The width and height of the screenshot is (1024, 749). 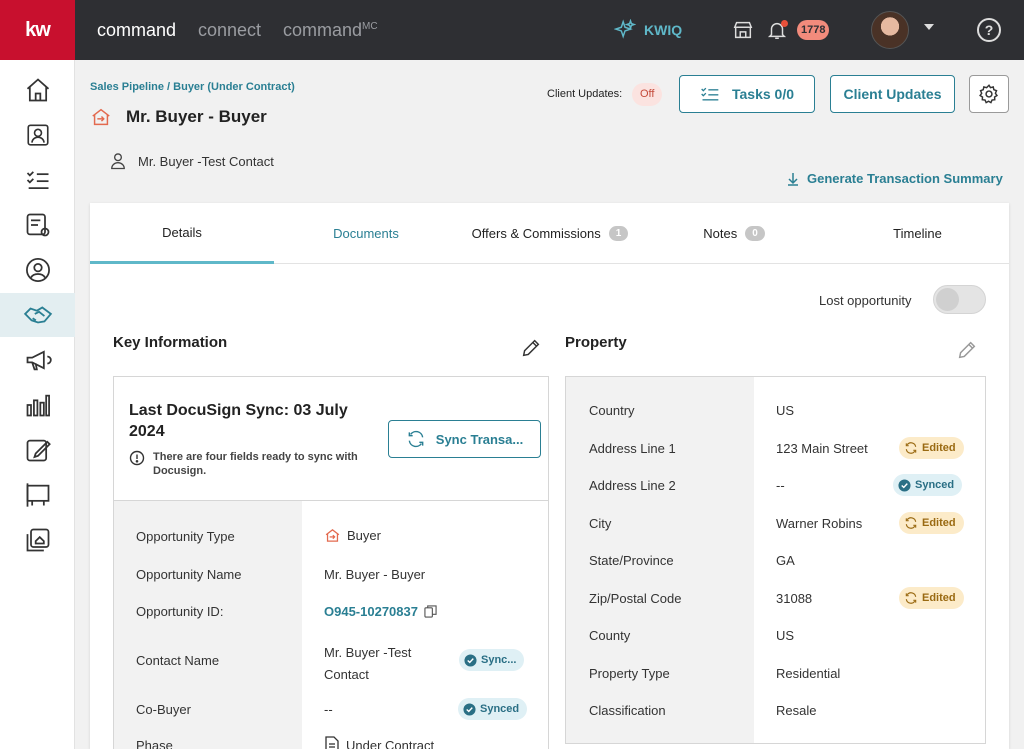 What do you see at coordinates (610, 635) in the screenshot?
I see `prop-label-county: County` at bounding box center [610, 635].